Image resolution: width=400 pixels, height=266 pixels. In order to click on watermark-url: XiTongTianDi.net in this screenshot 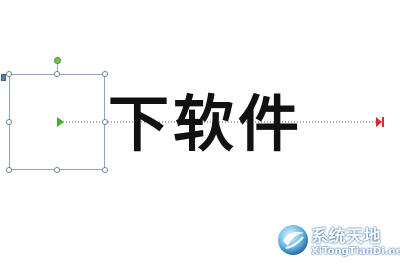, I will do `click(355, 251)`.